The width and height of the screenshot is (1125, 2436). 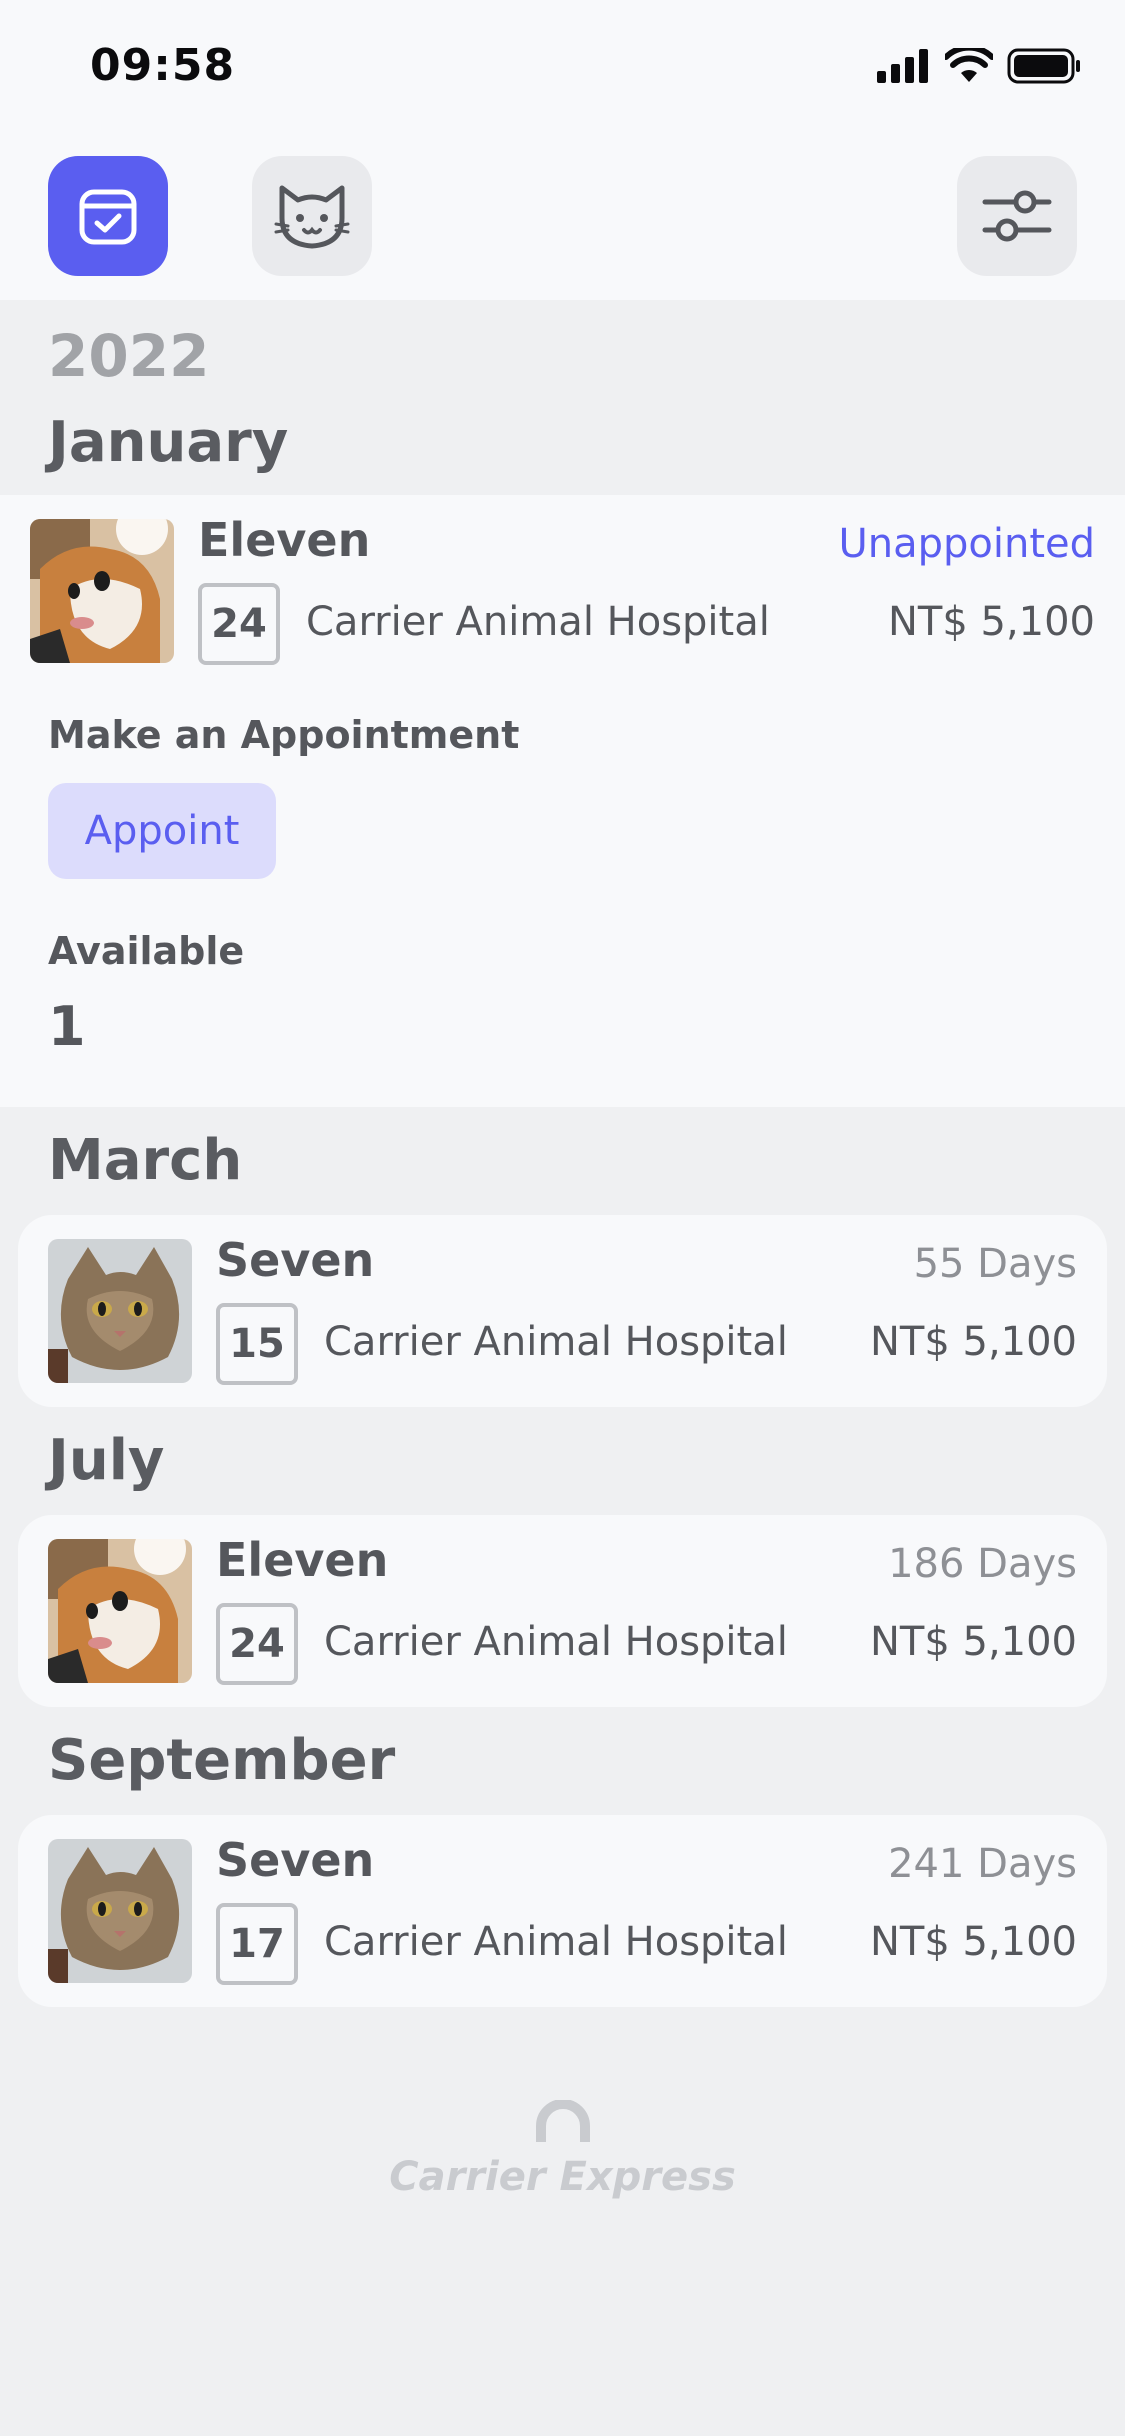 I want to click on calendar-tab-button, so click(x=108, y=216).